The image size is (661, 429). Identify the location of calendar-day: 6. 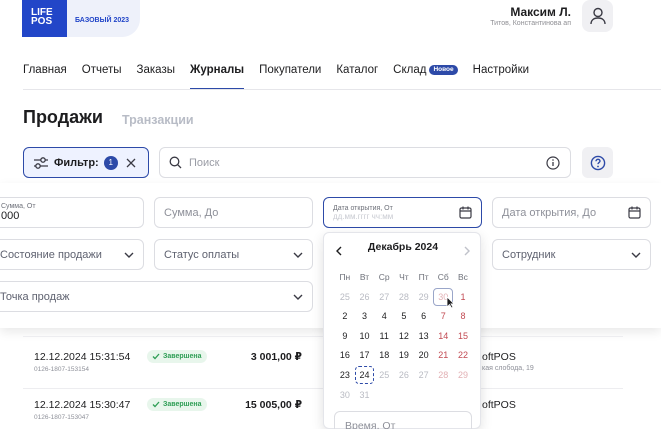
(424, 316).